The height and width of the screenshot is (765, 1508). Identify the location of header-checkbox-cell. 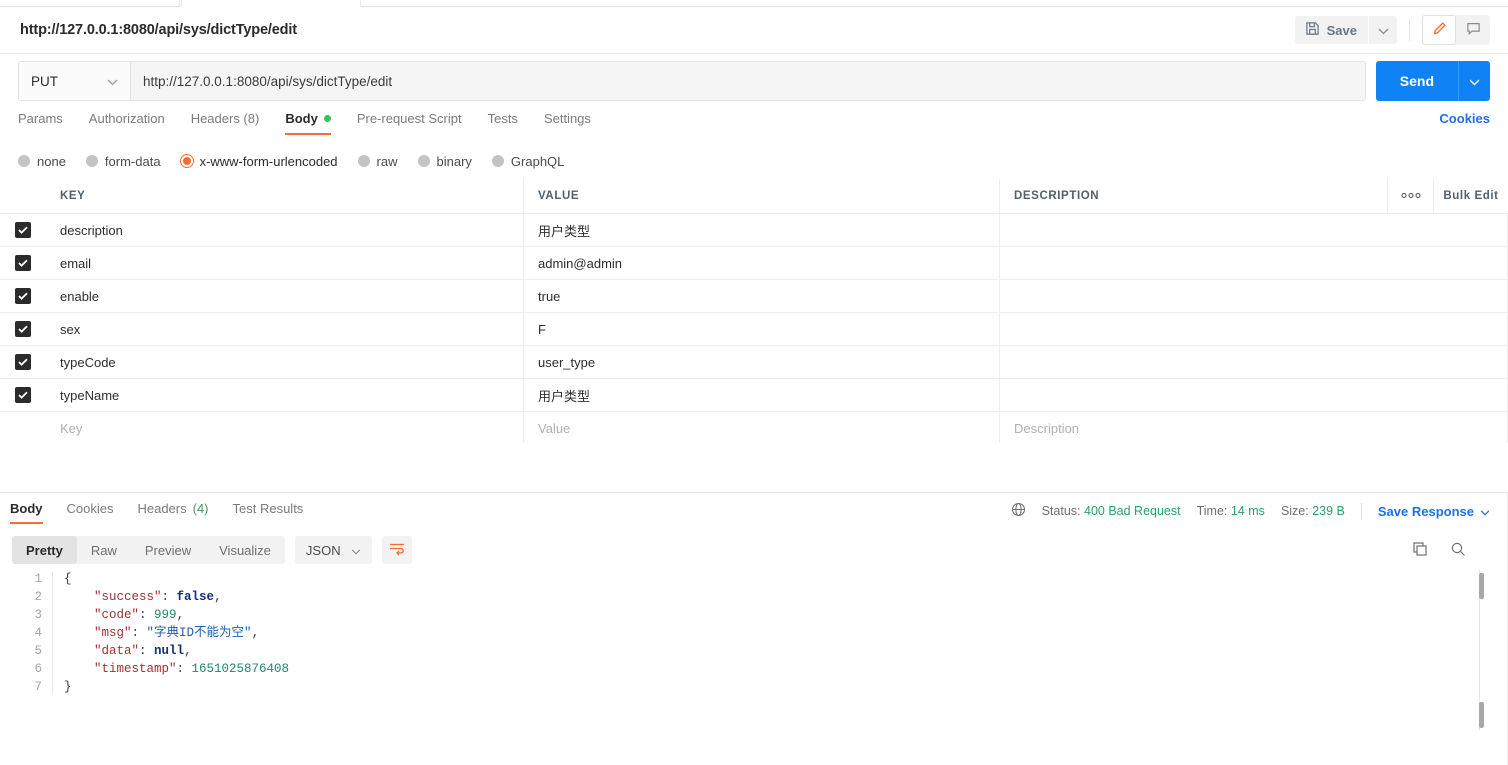
(23, 196).